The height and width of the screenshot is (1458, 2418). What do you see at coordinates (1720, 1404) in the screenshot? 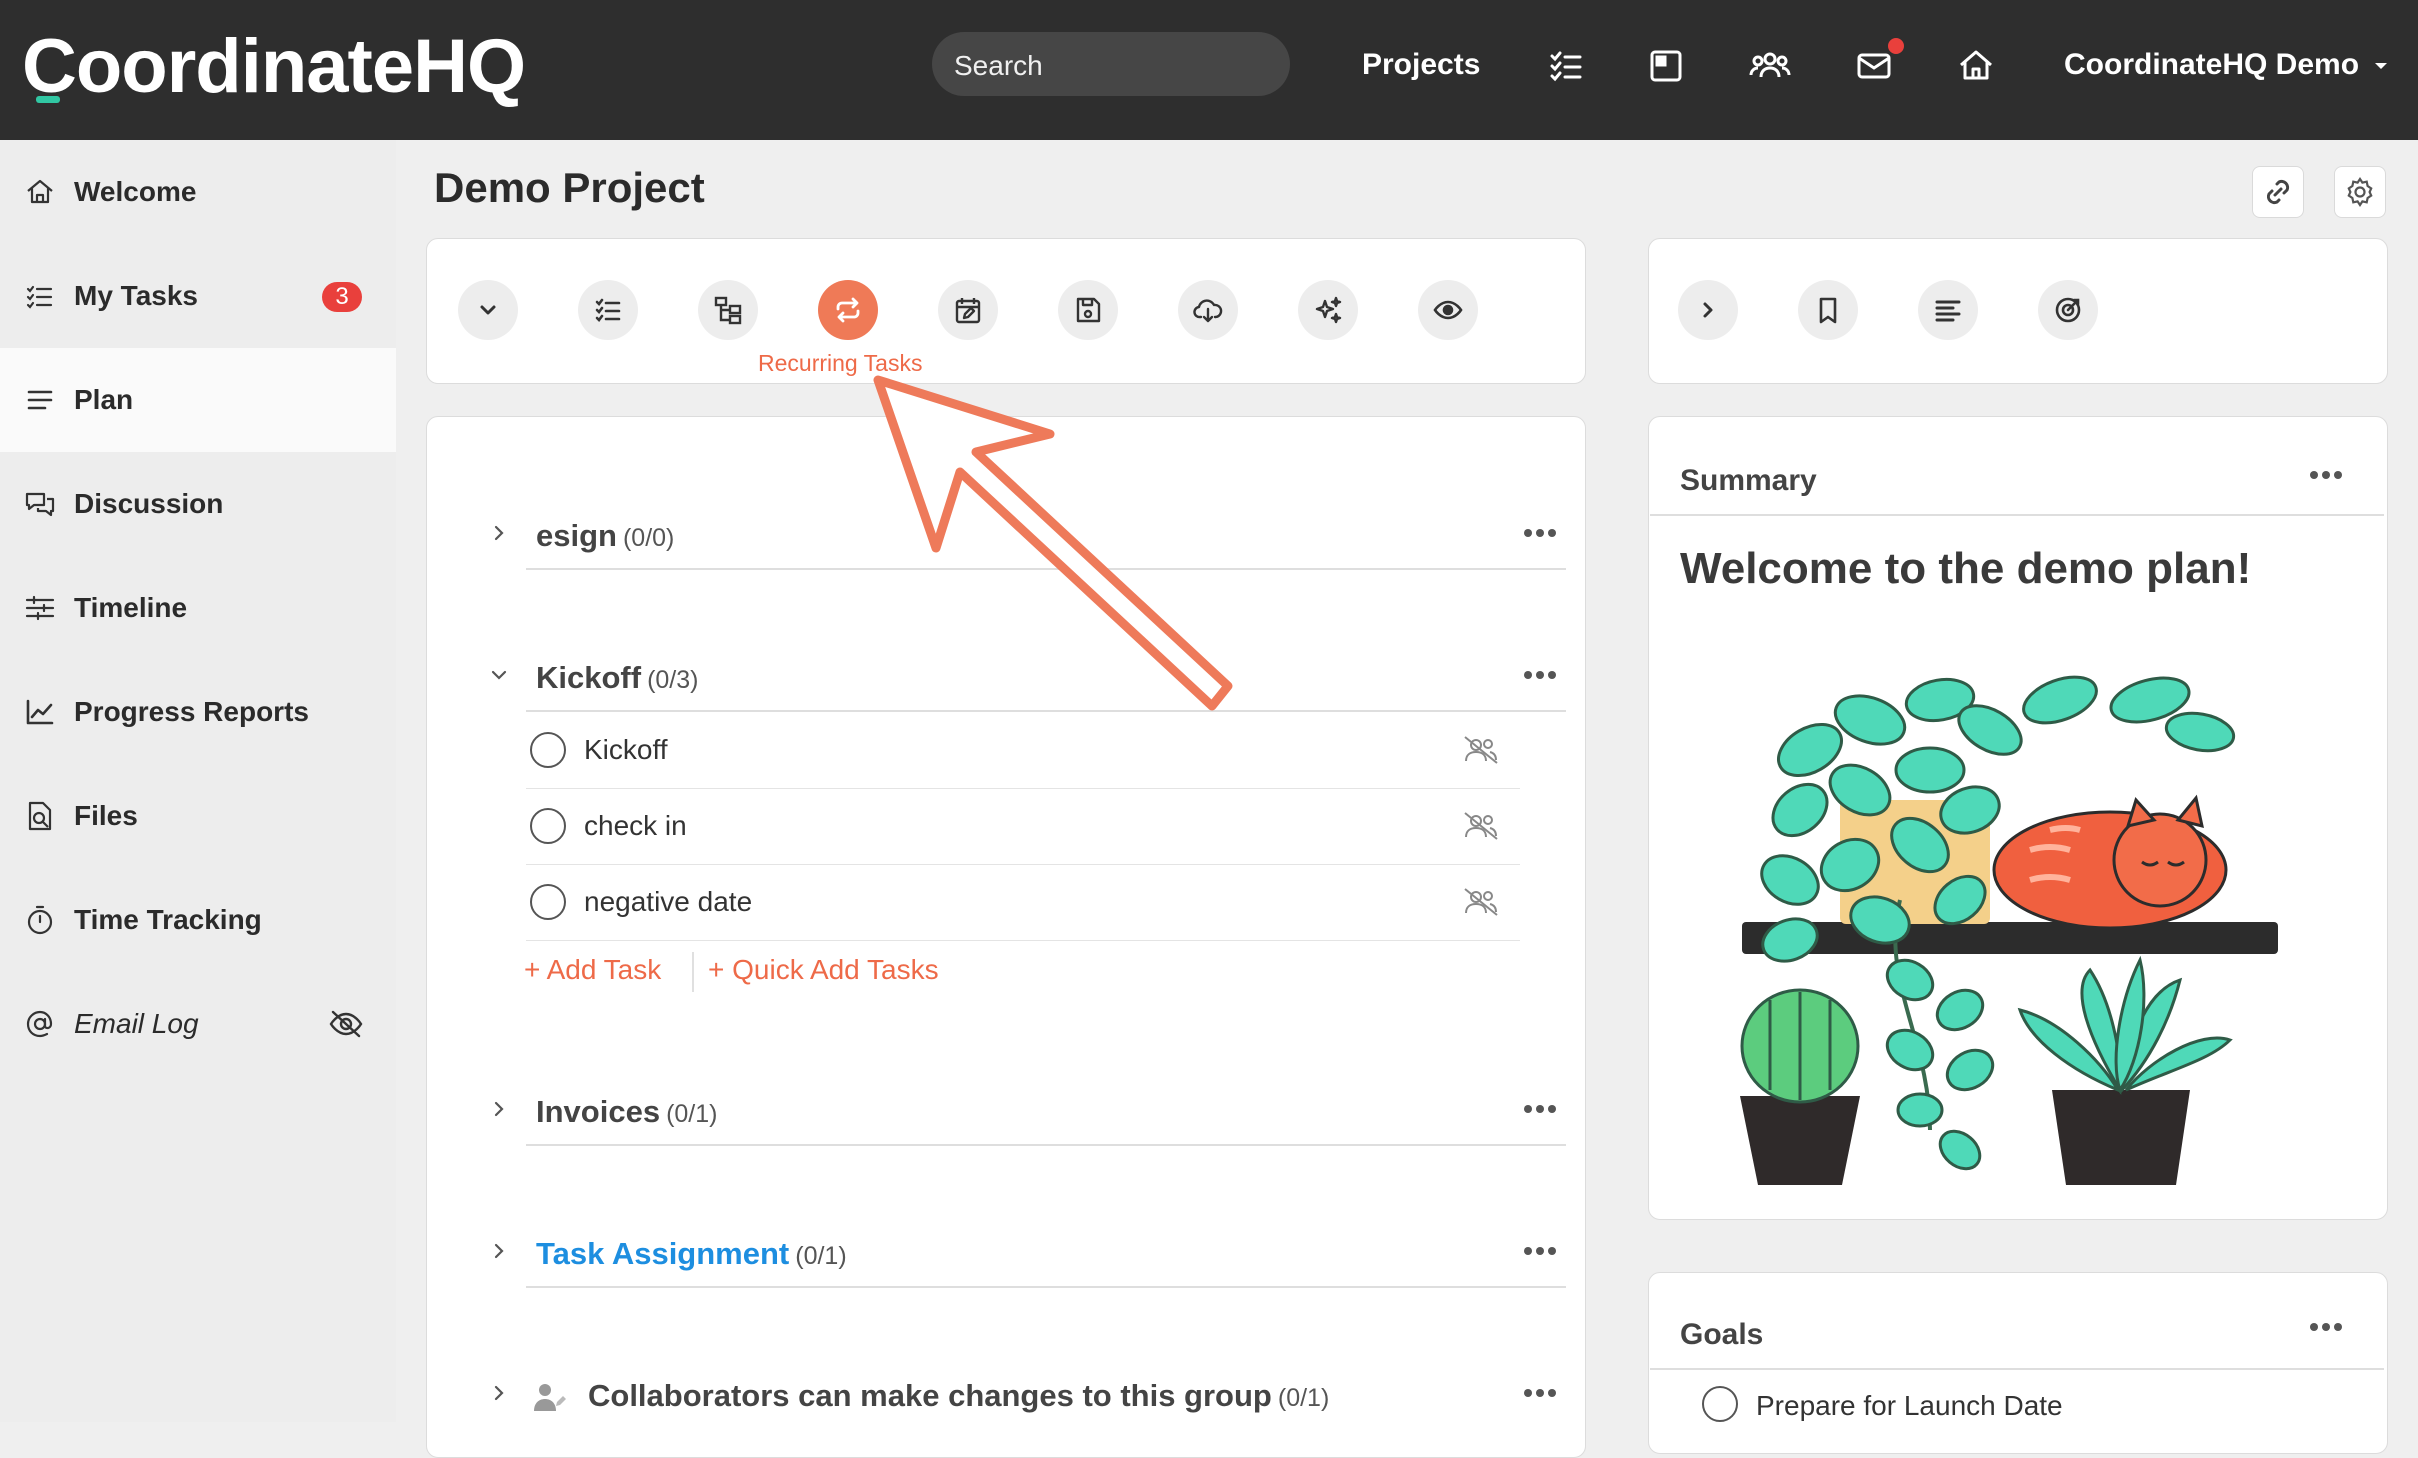
I see `goal-checkbox` at bounding box center [1720, 1404].